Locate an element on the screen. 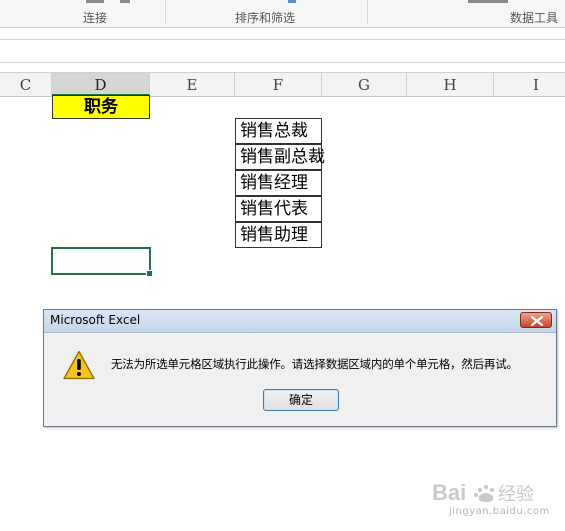  dialog-message: 无法为所选单元格区域执行此操作。请选择数据区域内的单个单元格，然后再试。 is located at coordinates (314, 364).